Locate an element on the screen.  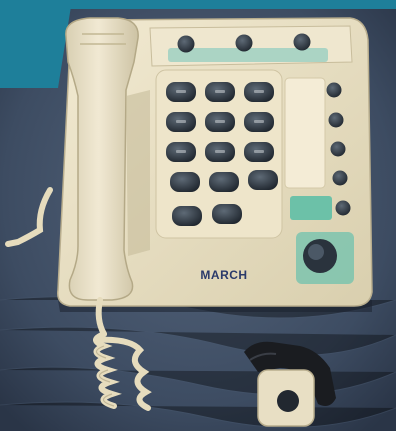
brand-logo-text: MARCH is located at coordinates (224, 275).